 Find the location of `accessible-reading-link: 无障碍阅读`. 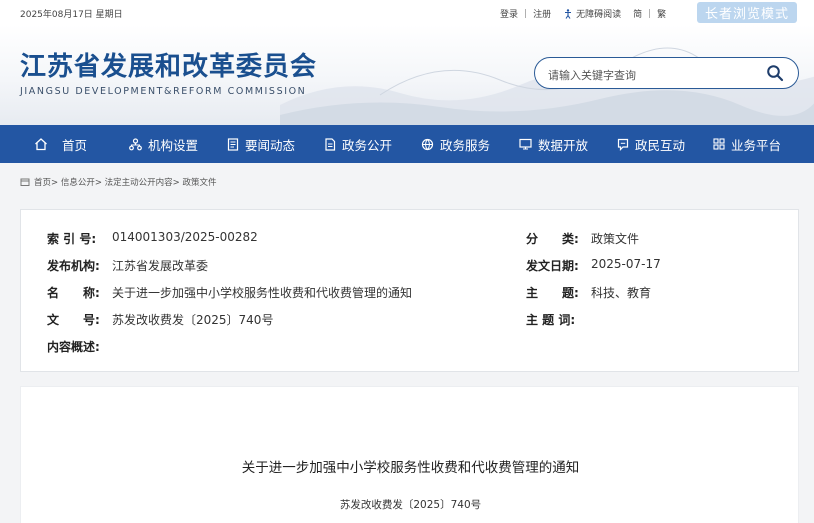

accessible-reading-link: 无障碍阅读 is located at coordinates (592, 13).